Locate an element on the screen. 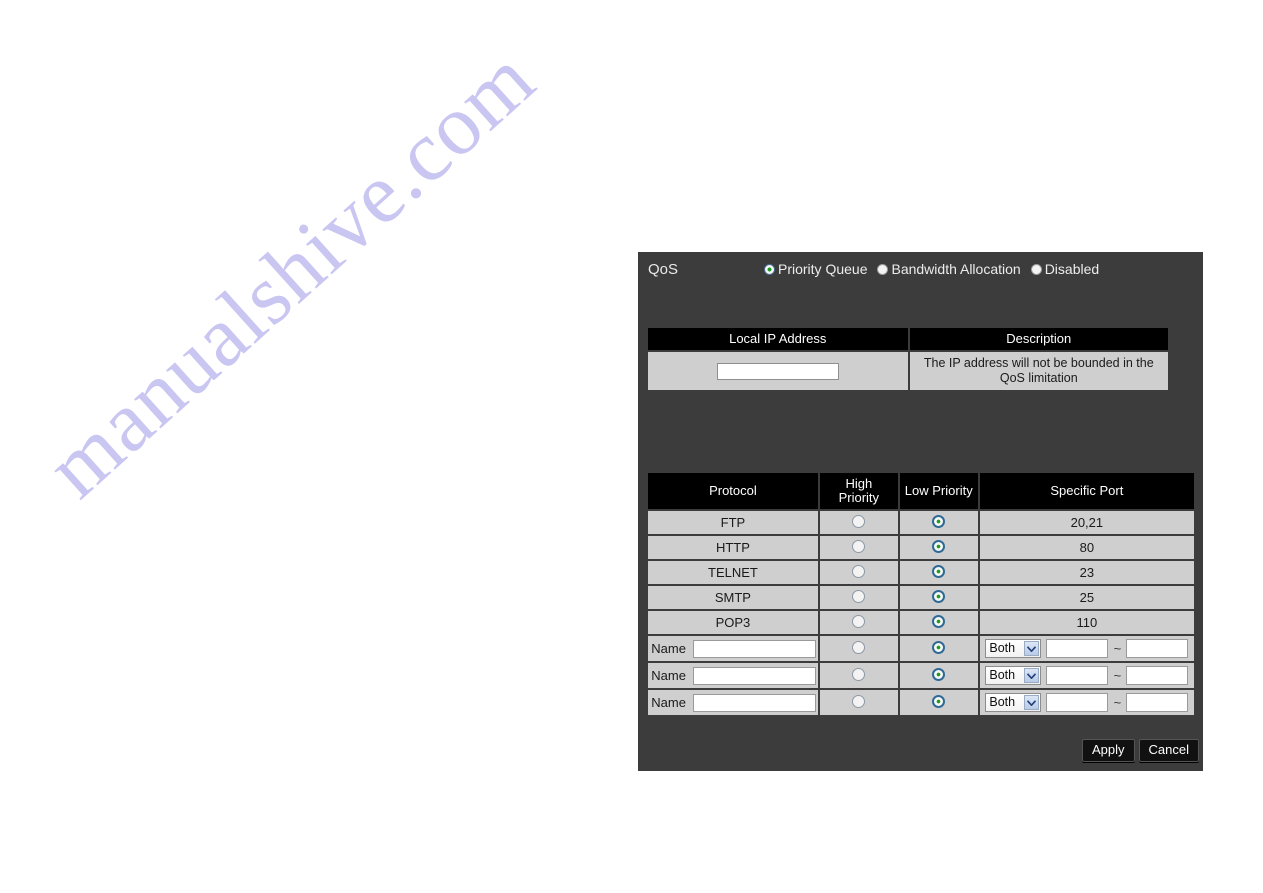 This screenshot has width=1263, height=893. header-high-line2: Priority is located at coordinates (859, 497).